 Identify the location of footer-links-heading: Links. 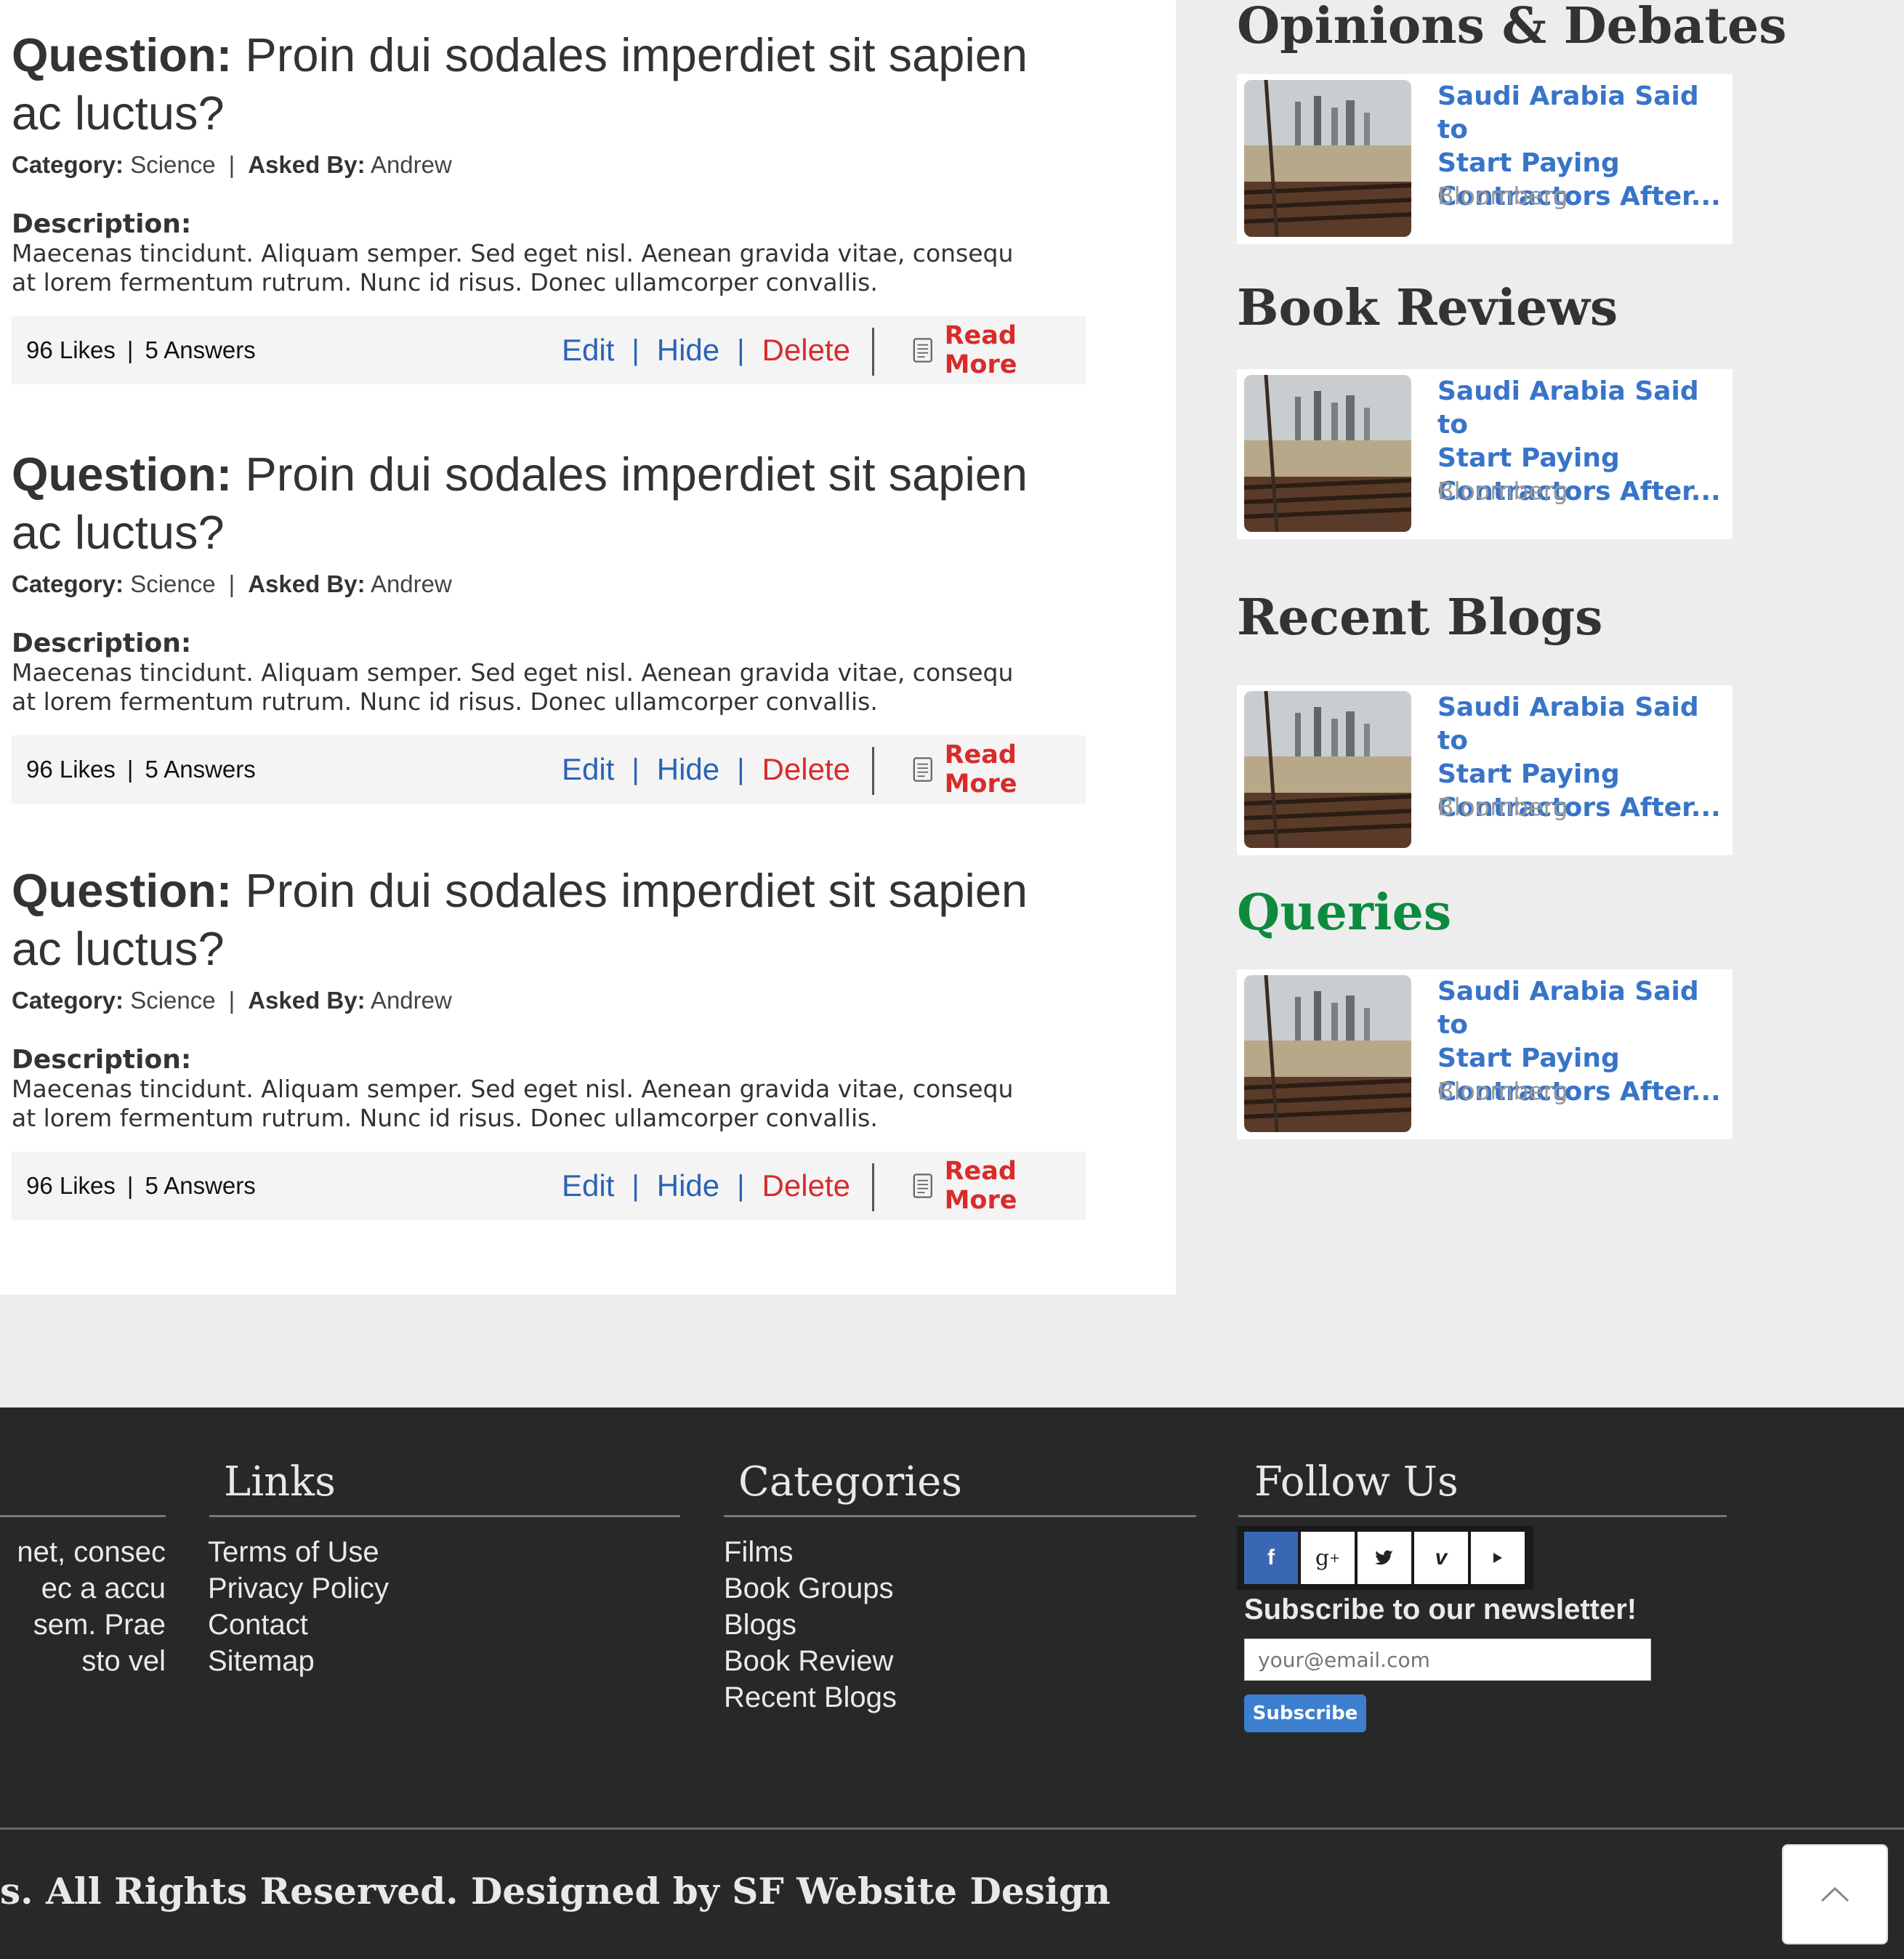
(280, 1482).